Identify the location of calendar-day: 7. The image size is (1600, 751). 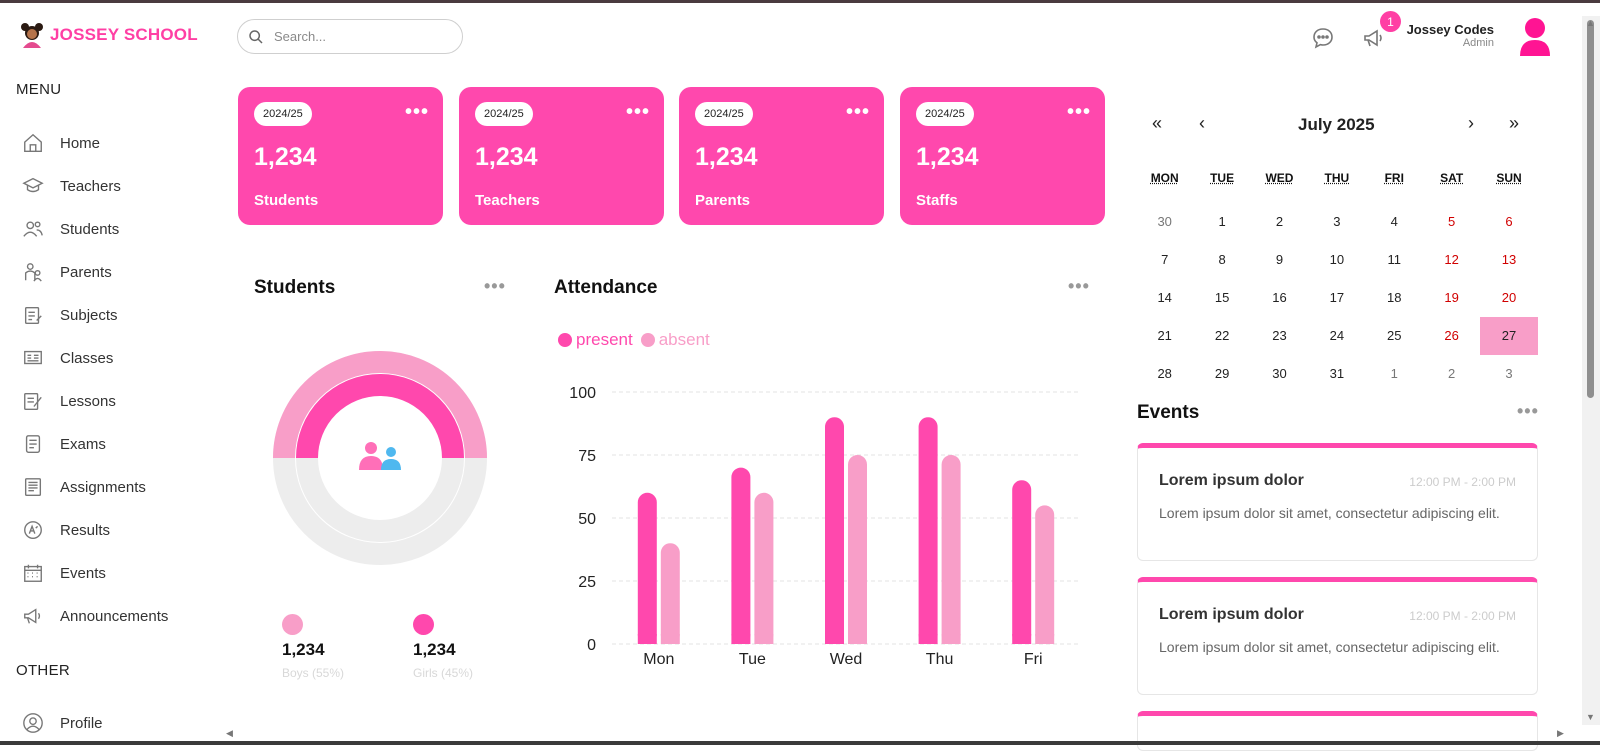
(1164, 260).